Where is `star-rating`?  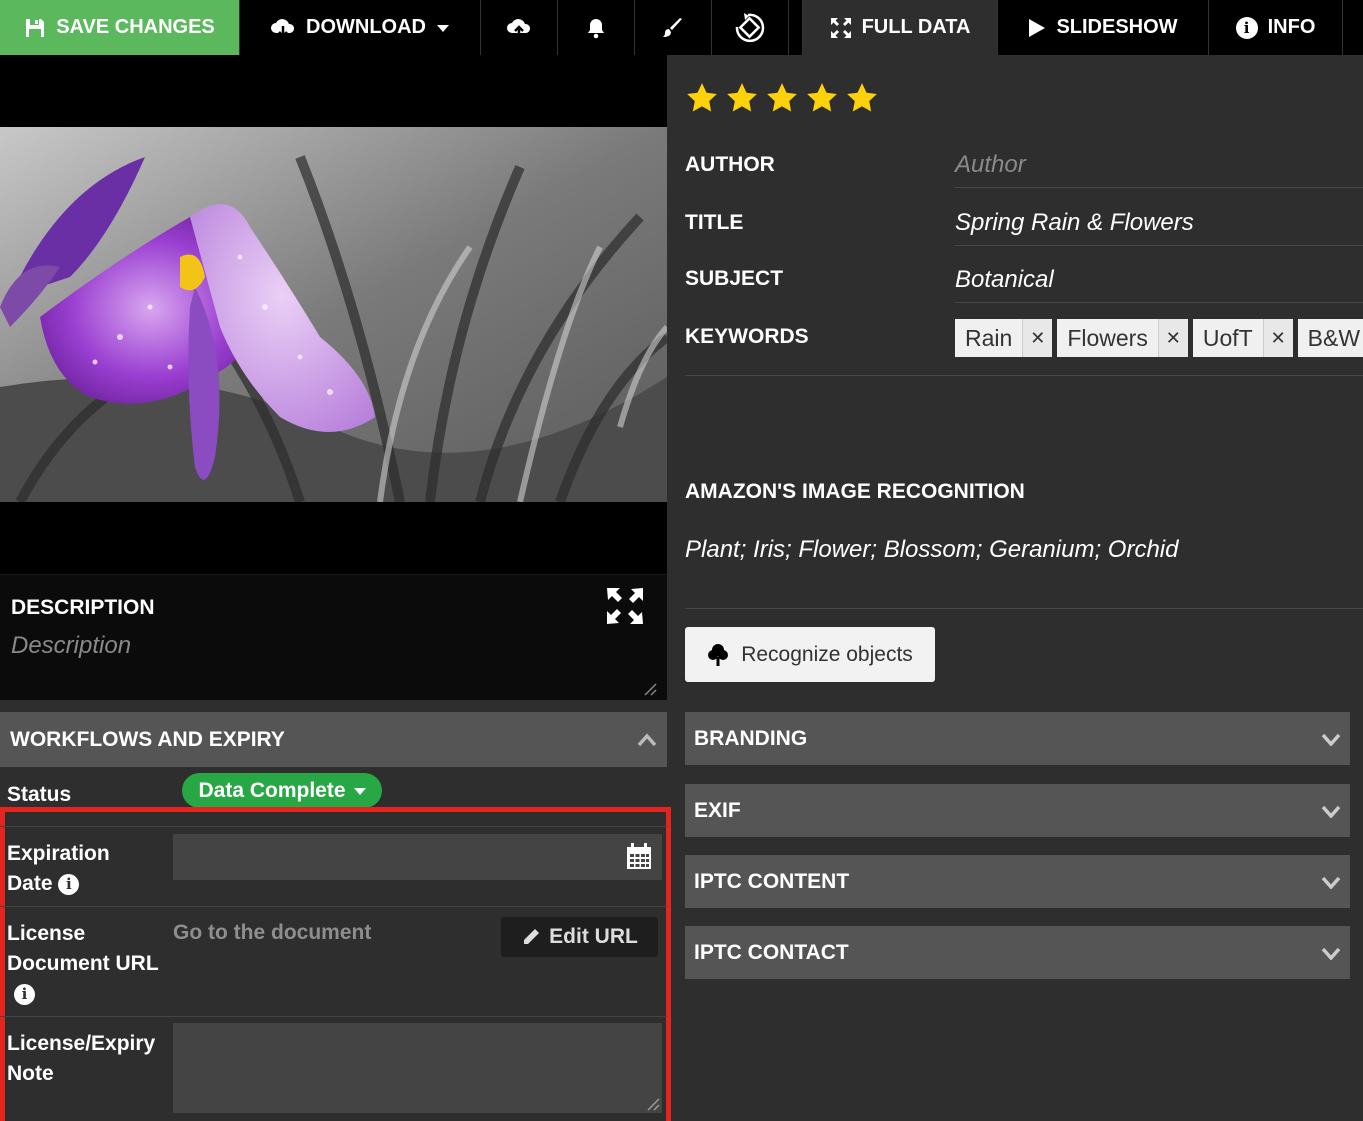 star-rating is located at coordinates (782, 98).